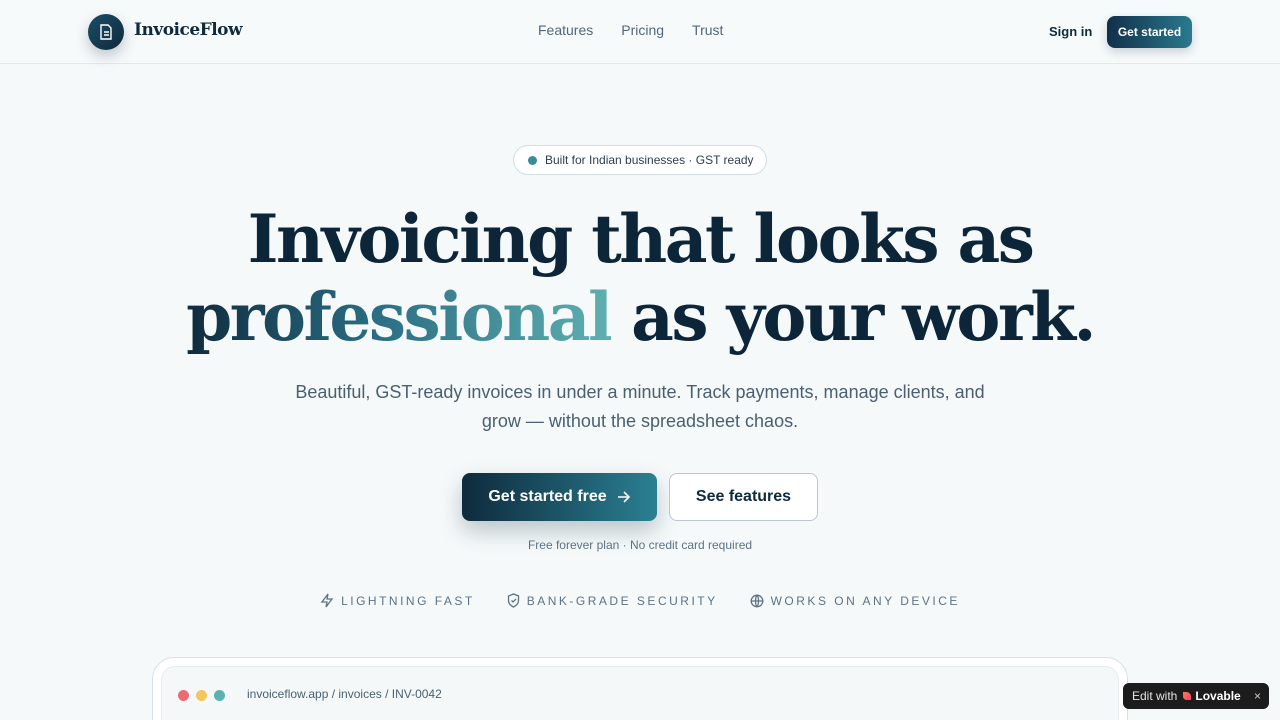 Image resolution: width=1280 pixels, height=720 pixels. Describe the element at coordinates (201, 695) in the screenshot. I see `window-minimize-dot` at that location.